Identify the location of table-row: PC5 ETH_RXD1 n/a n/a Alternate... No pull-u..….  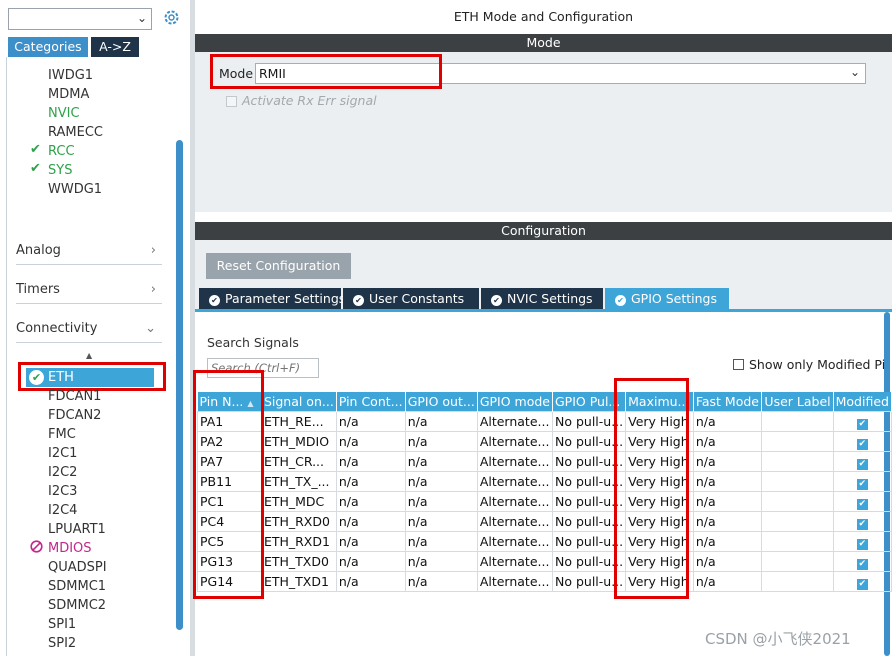
(544, 541).